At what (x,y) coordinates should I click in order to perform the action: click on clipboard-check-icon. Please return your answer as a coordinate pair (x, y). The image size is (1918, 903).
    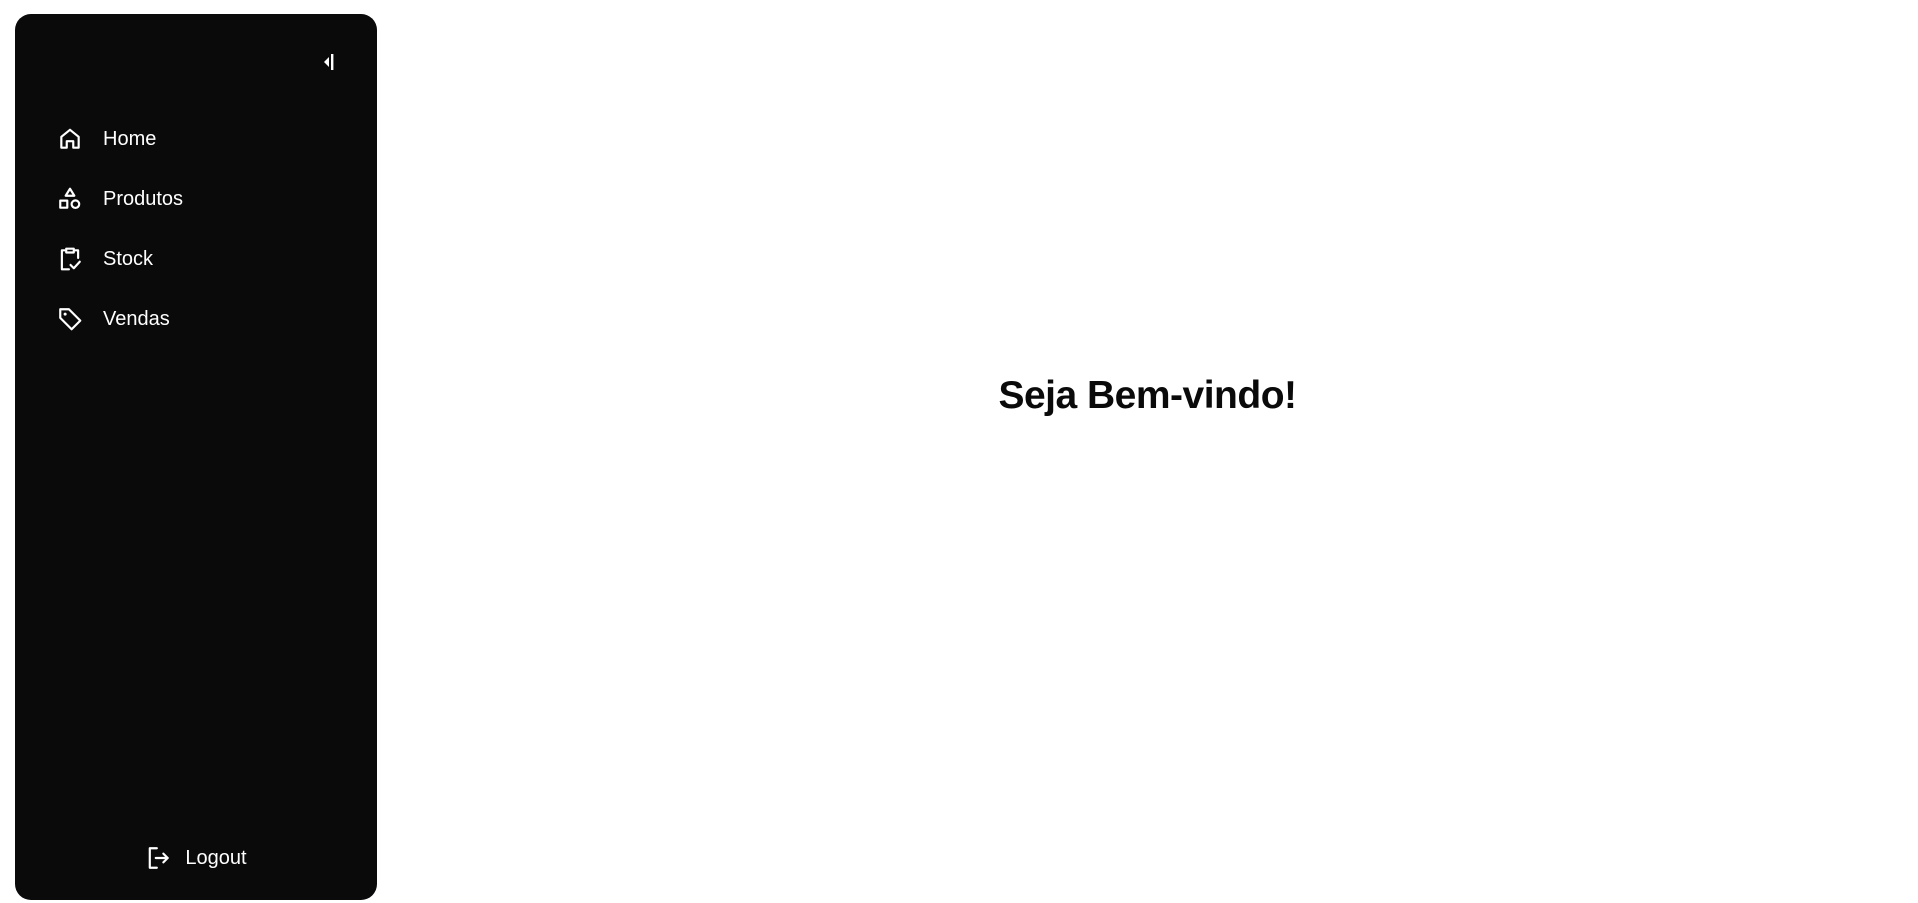
    Looking at the image, I should click on (70, 259).